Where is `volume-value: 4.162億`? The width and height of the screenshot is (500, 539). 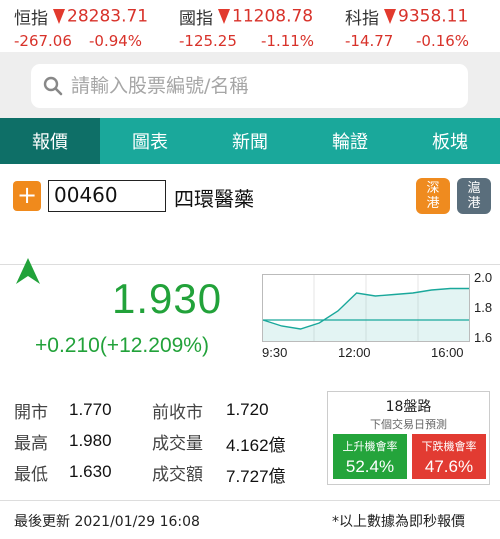
volume-value: 4.162億 is located at coordinates (256, 445).